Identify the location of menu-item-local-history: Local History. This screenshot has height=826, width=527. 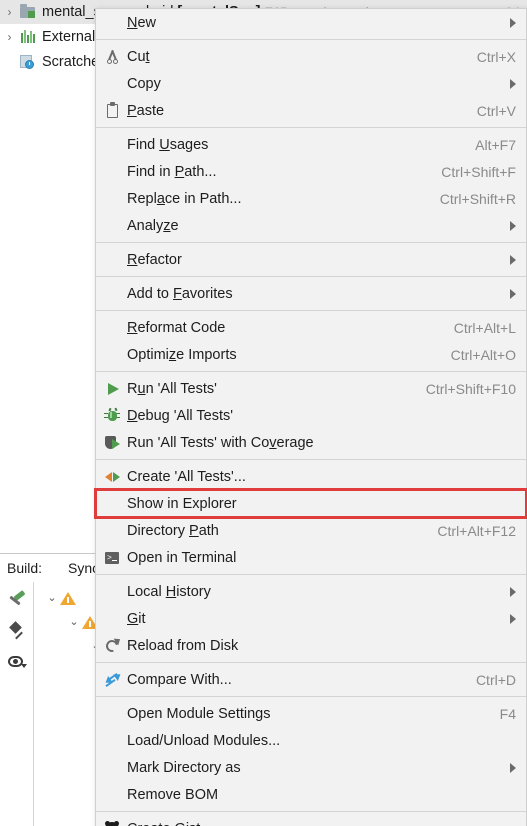
(311, 591).